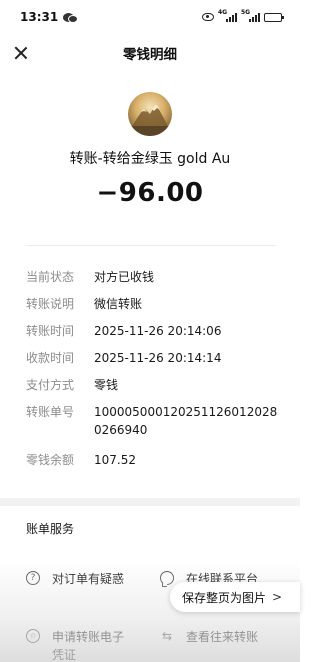 The image size is (320, 662). Describe the element at coordinates (246, 12) in the screenshot. I see `network-tag-5g: 5G` at that location.